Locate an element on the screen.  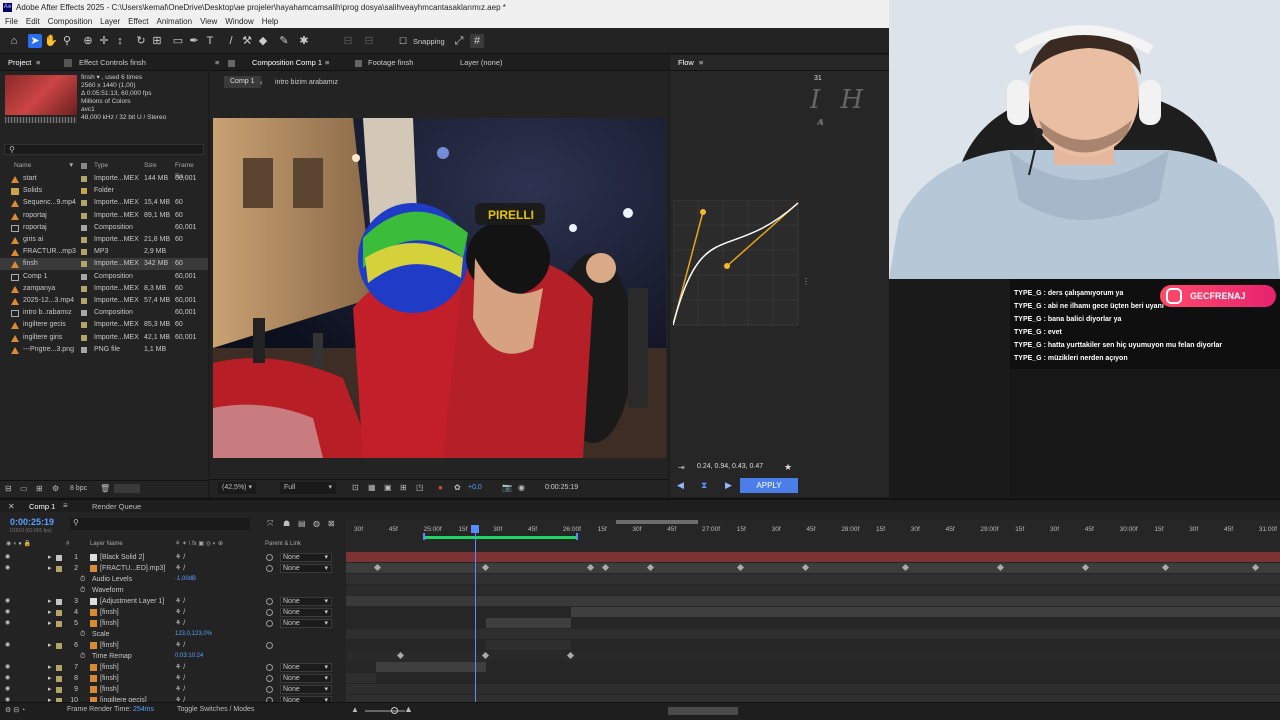
timeline-zoom-slider is located at coordinates (385, 711).